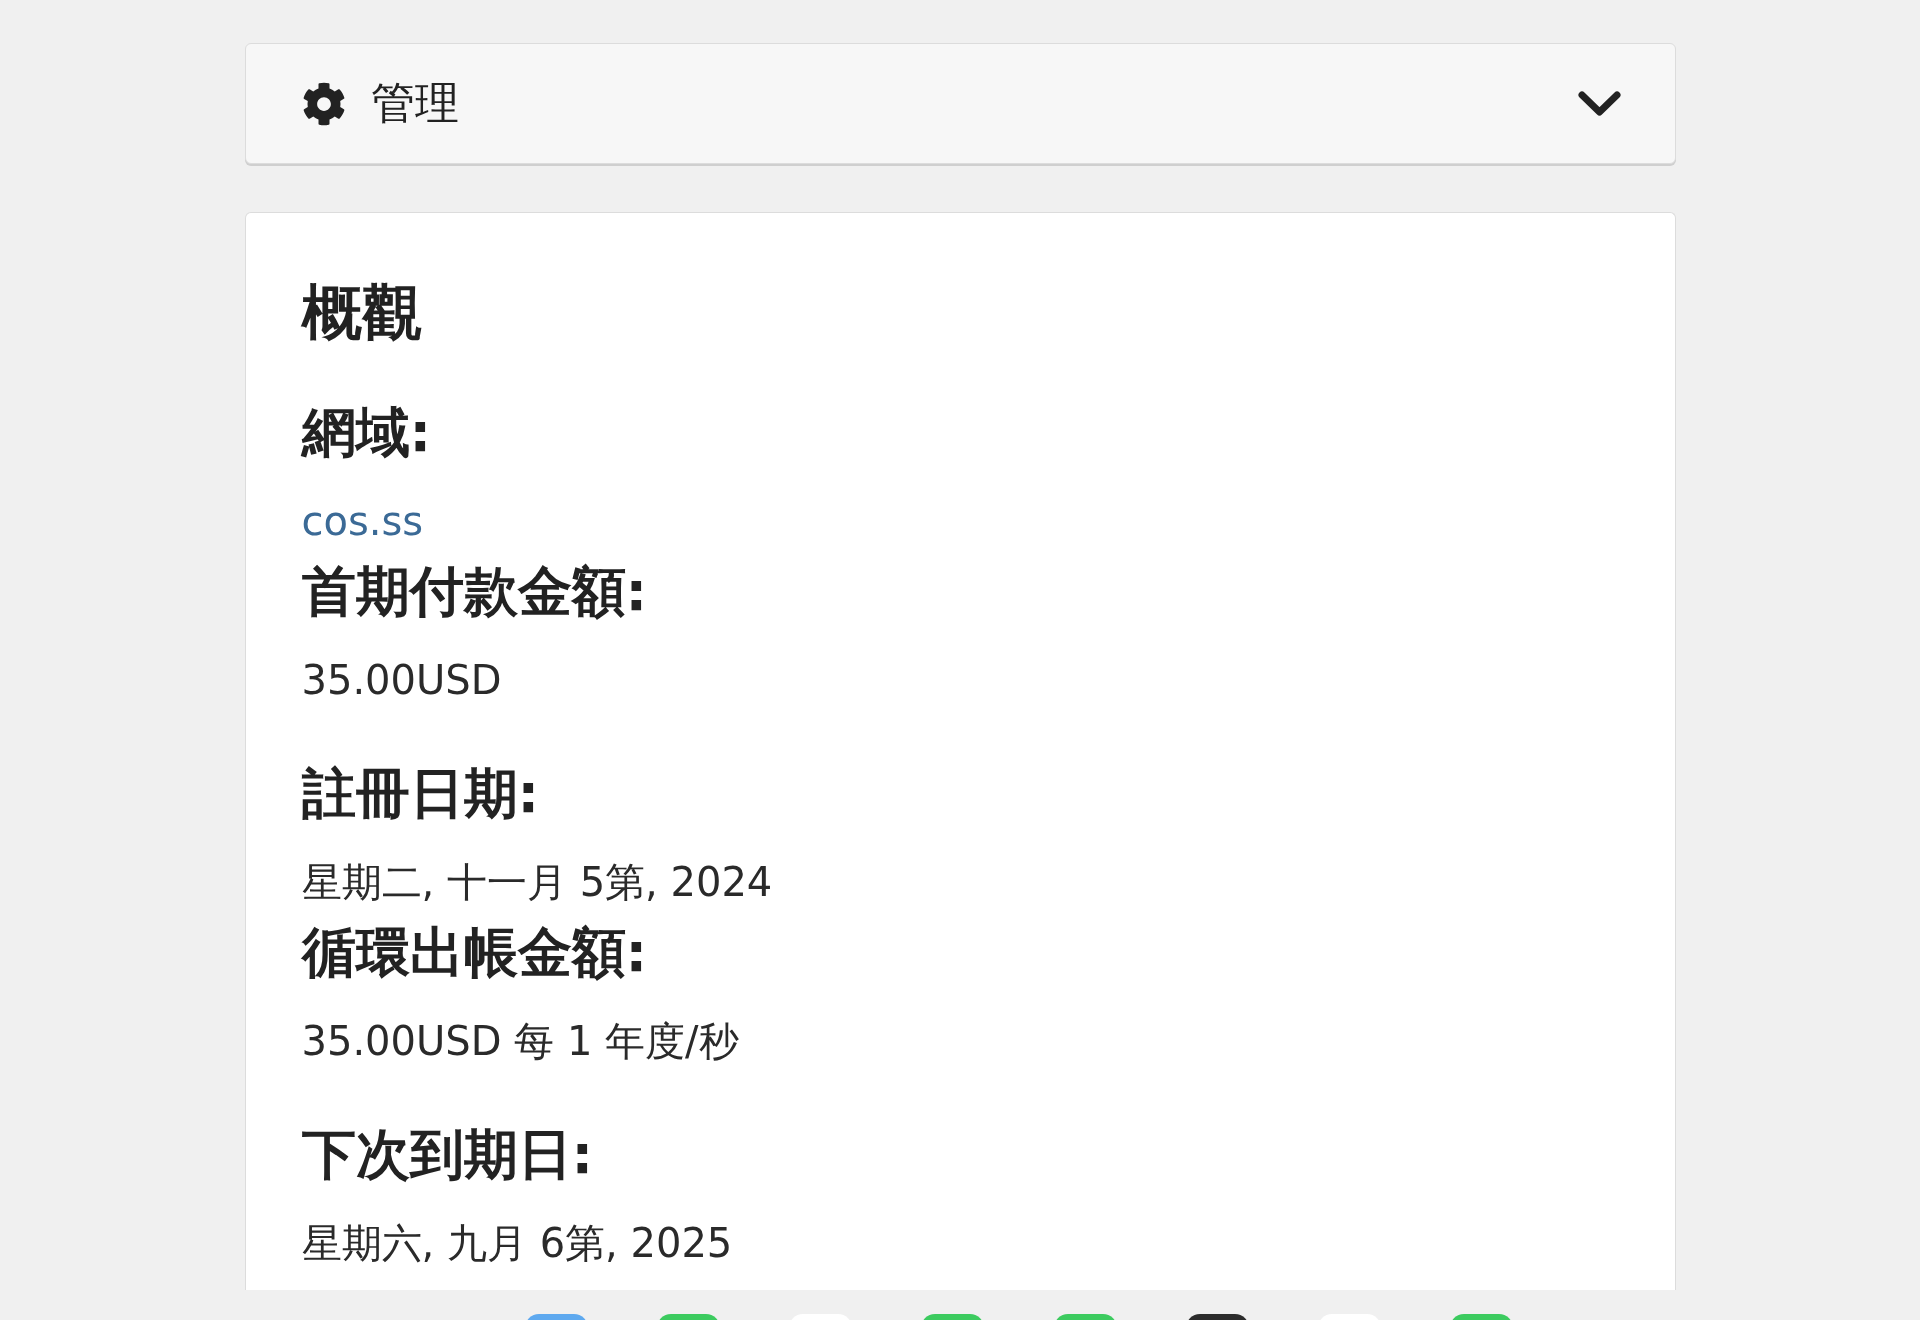  What do you see at coordinates (960, 103) in the screenshot?
I see `manage-panel-header: 管理` at bounding box center [960, 103].